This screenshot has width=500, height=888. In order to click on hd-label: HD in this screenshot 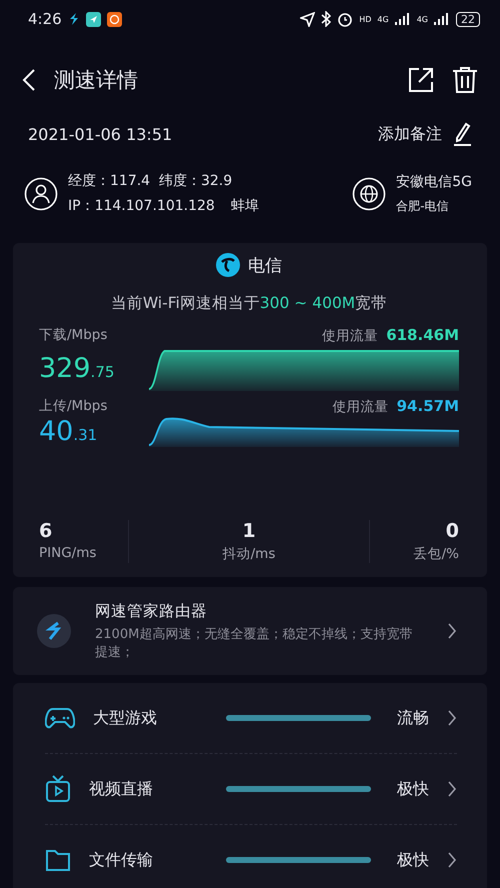, I will do `click(365, 19)`.